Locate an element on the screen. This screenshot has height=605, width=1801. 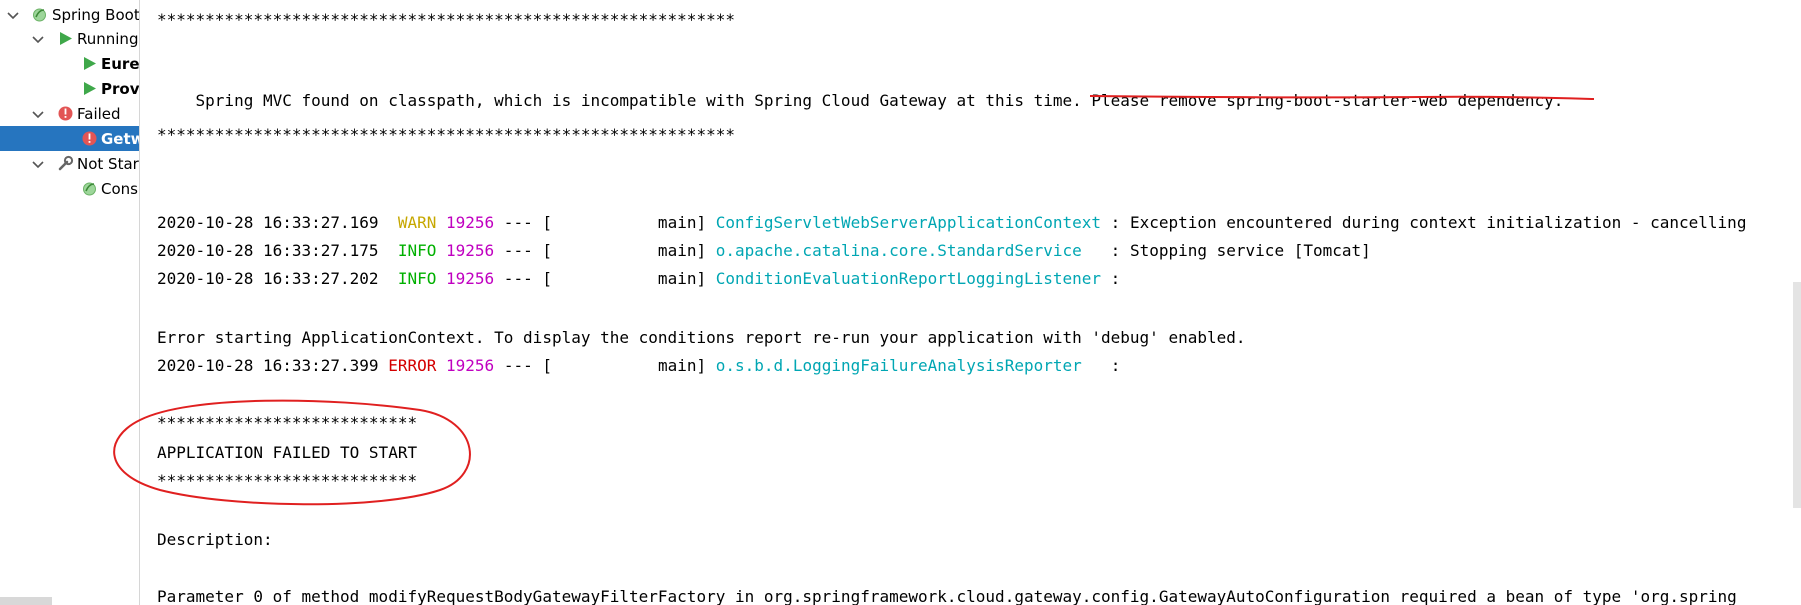
tree-label: Eurel is located at coordinates (120, 63).